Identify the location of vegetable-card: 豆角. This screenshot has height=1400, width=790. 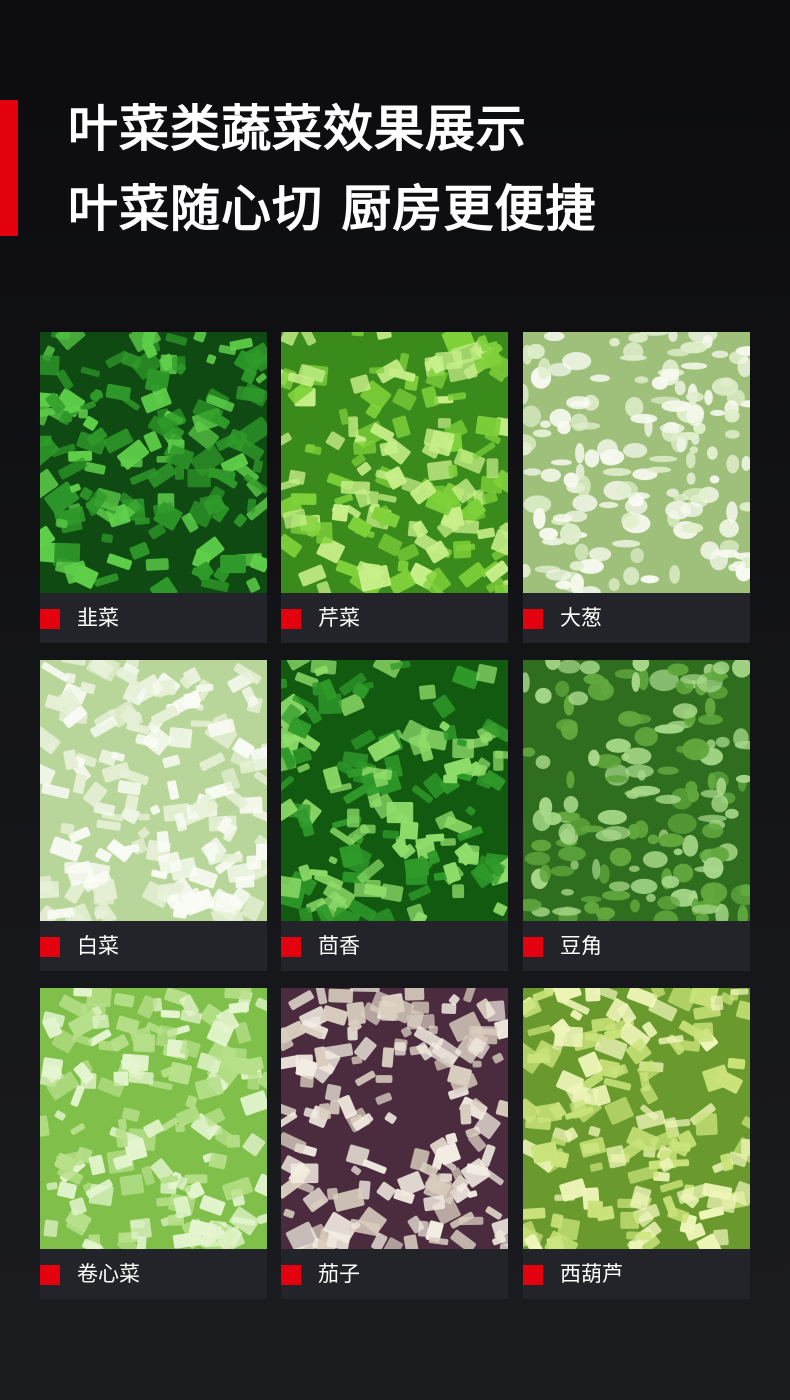
(636, 815).